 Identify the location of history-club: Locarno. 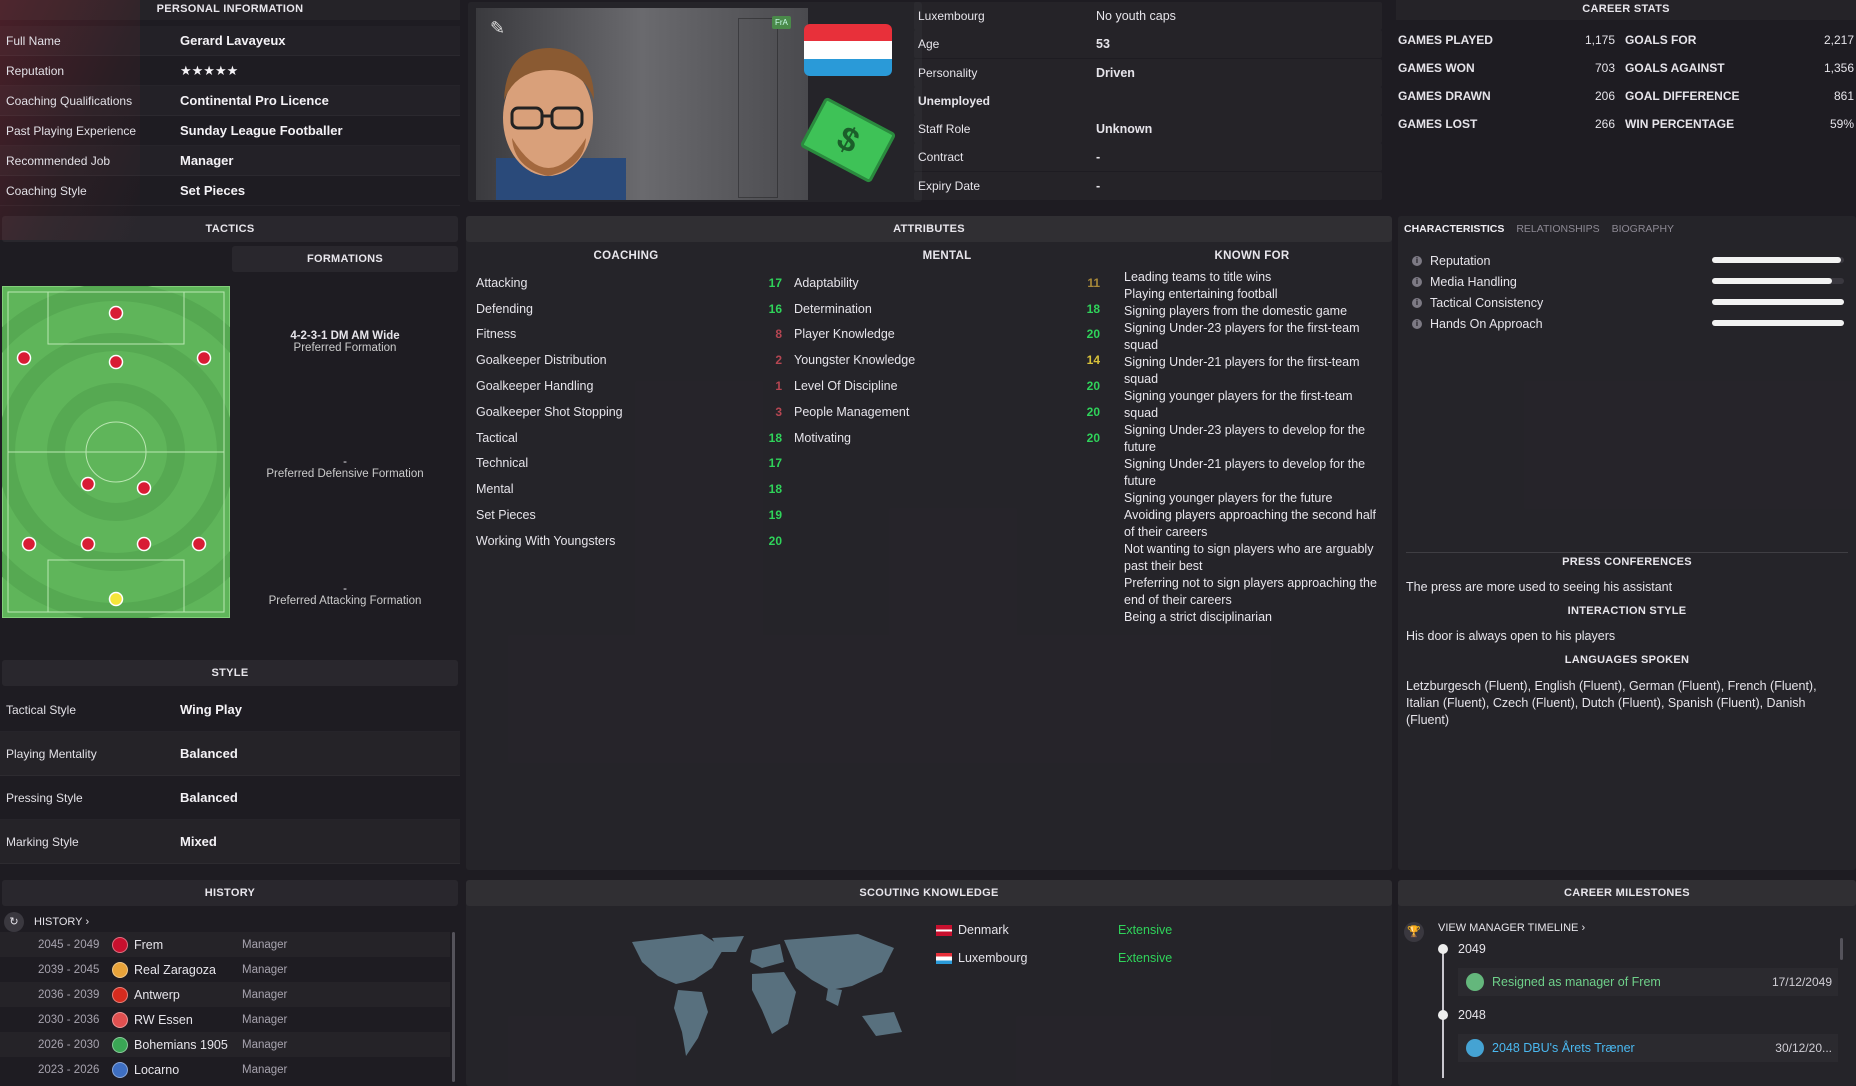
(177, 1069).